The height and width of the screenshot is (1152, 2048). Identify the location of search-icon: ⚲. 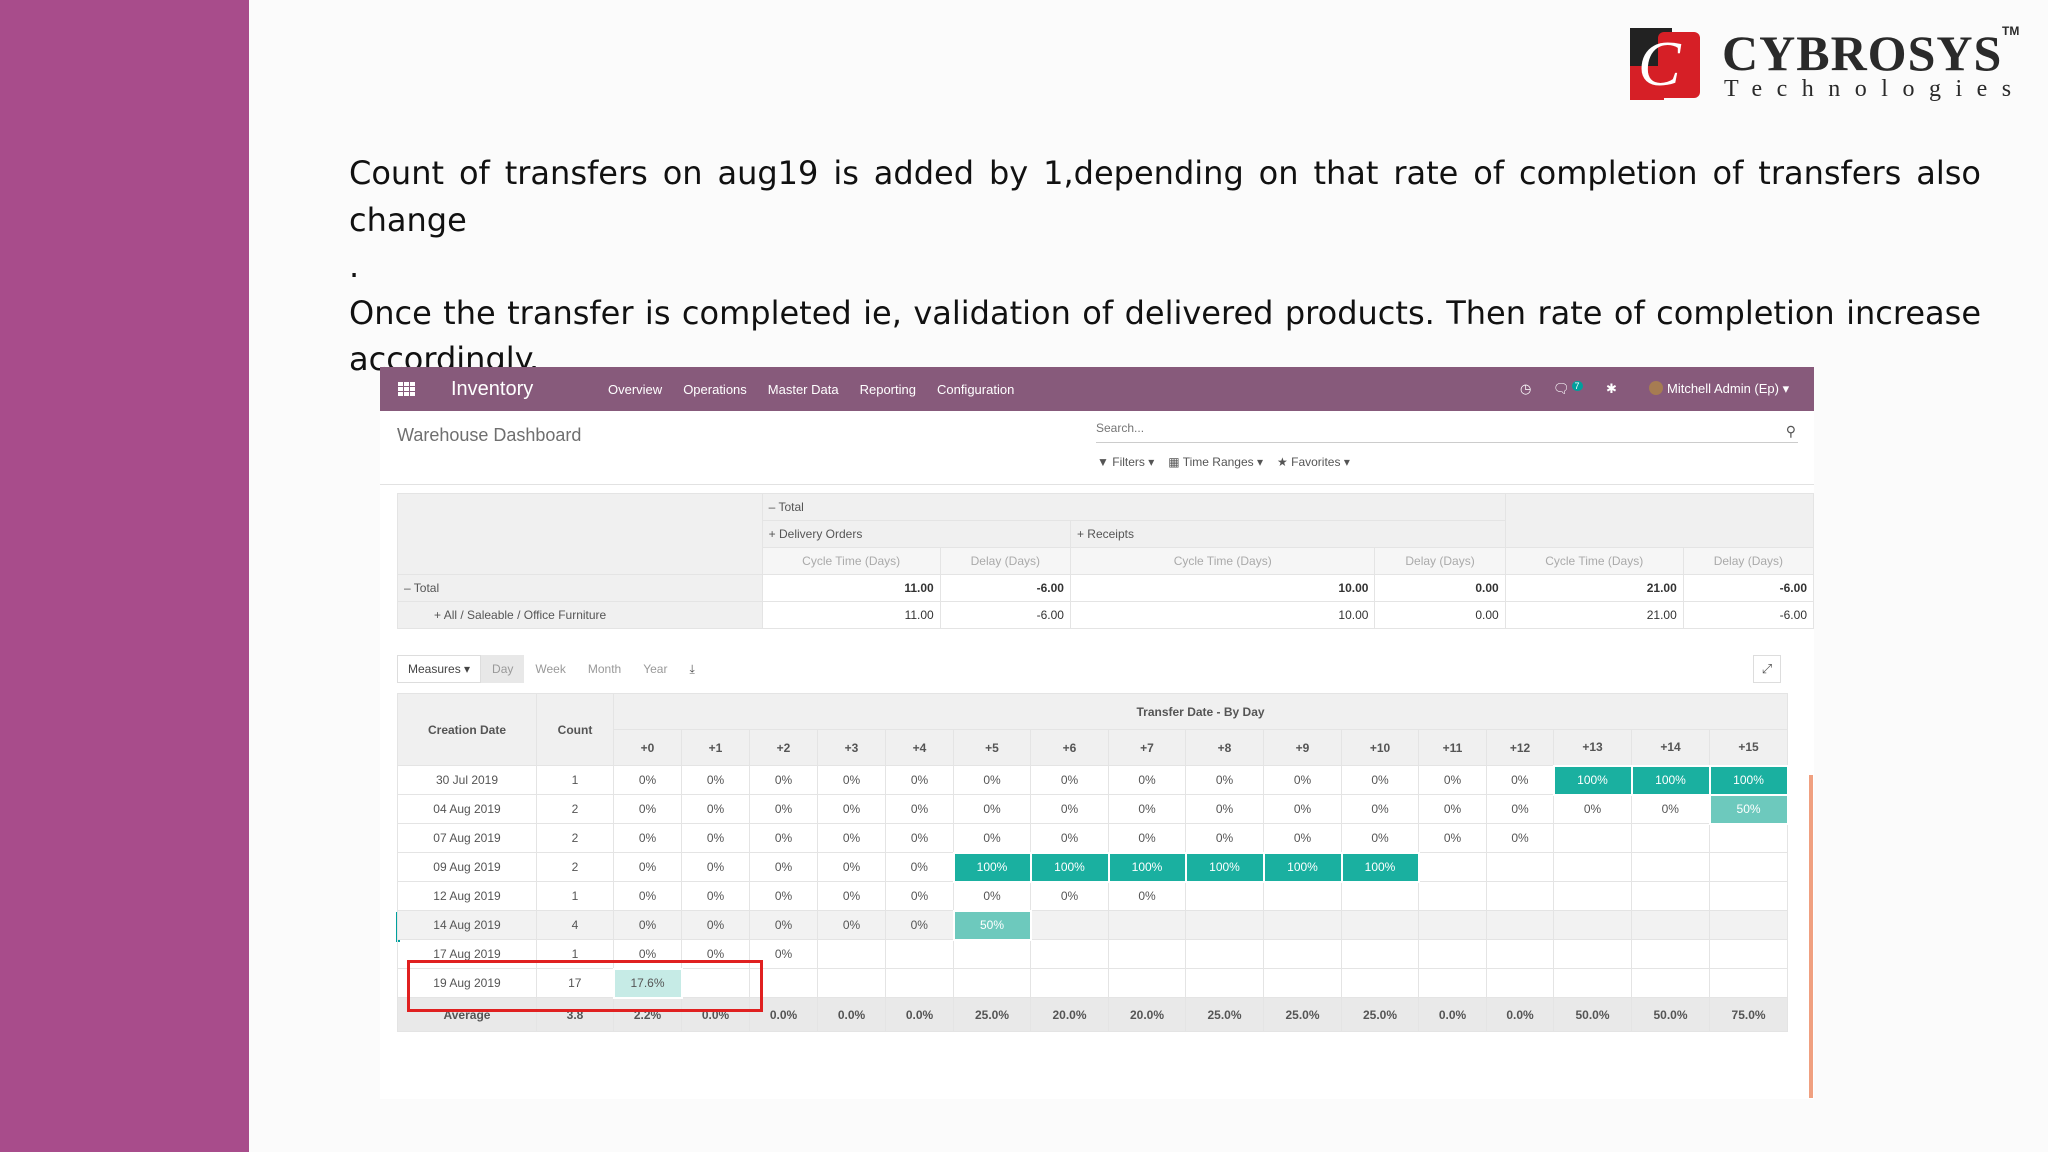
(1791, 431).